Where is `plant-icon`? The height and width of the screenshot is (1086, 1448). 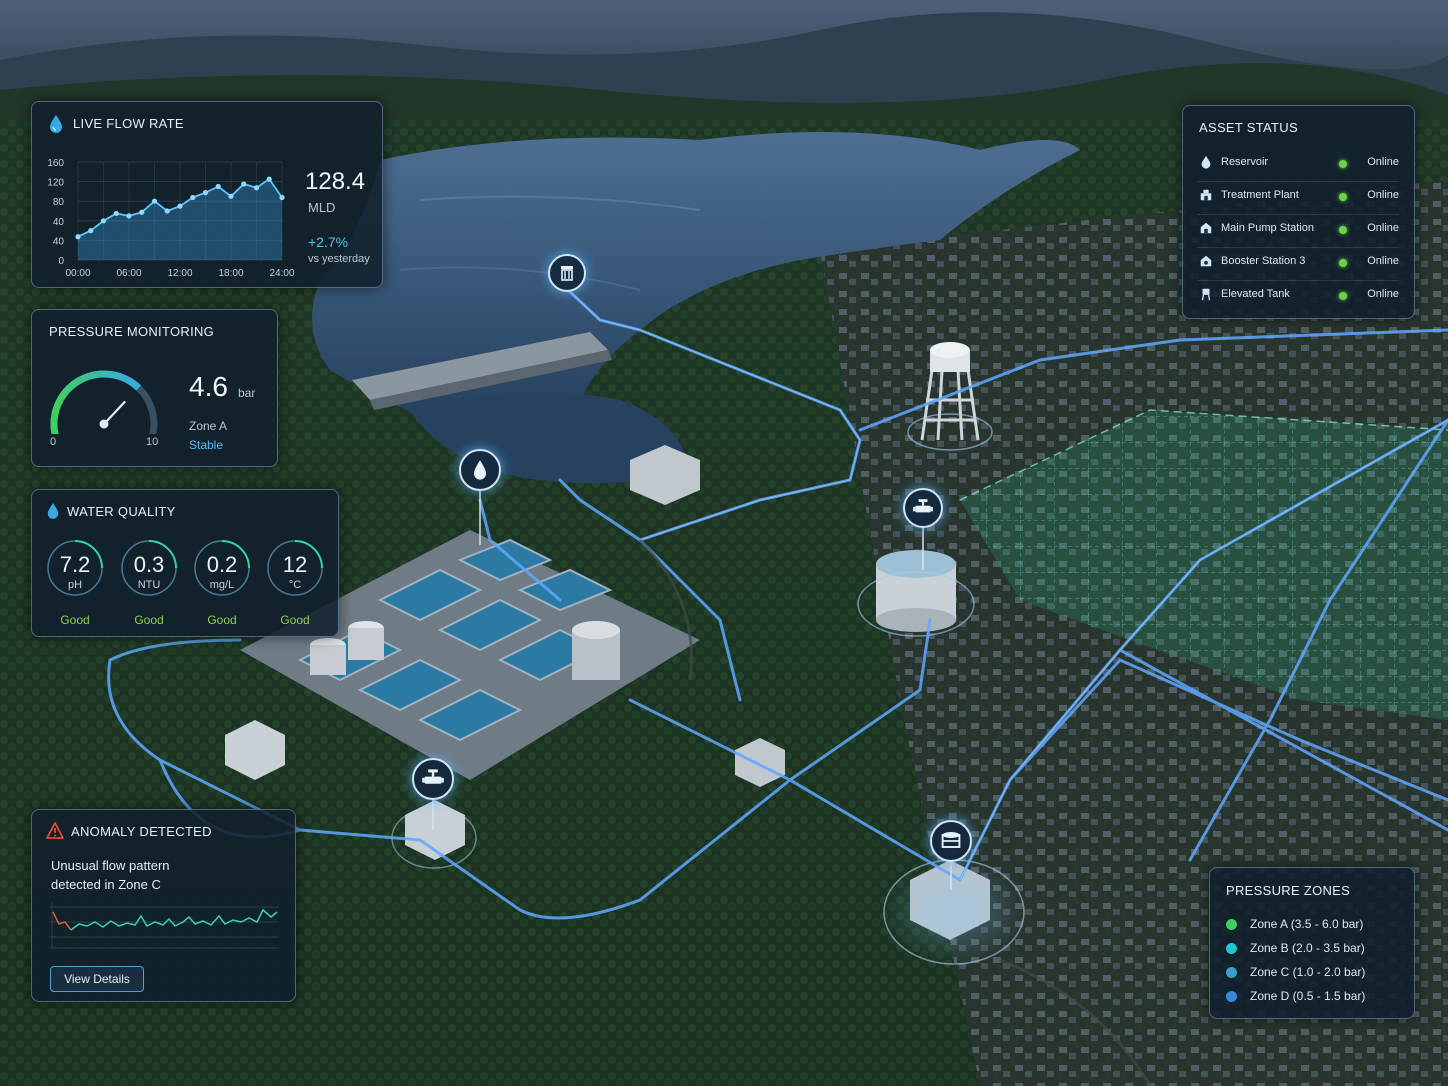
plant-icon is located at coordinates (1206, 195).